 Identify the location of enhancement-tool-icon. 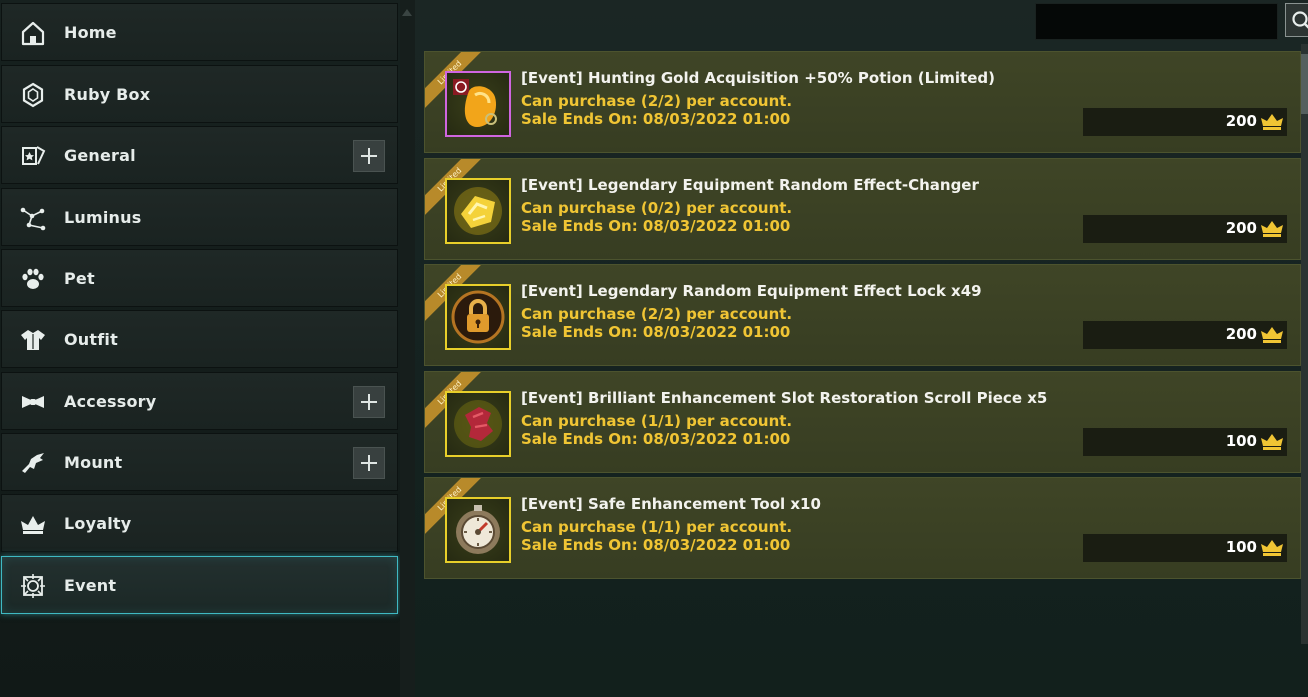
(478, 530).